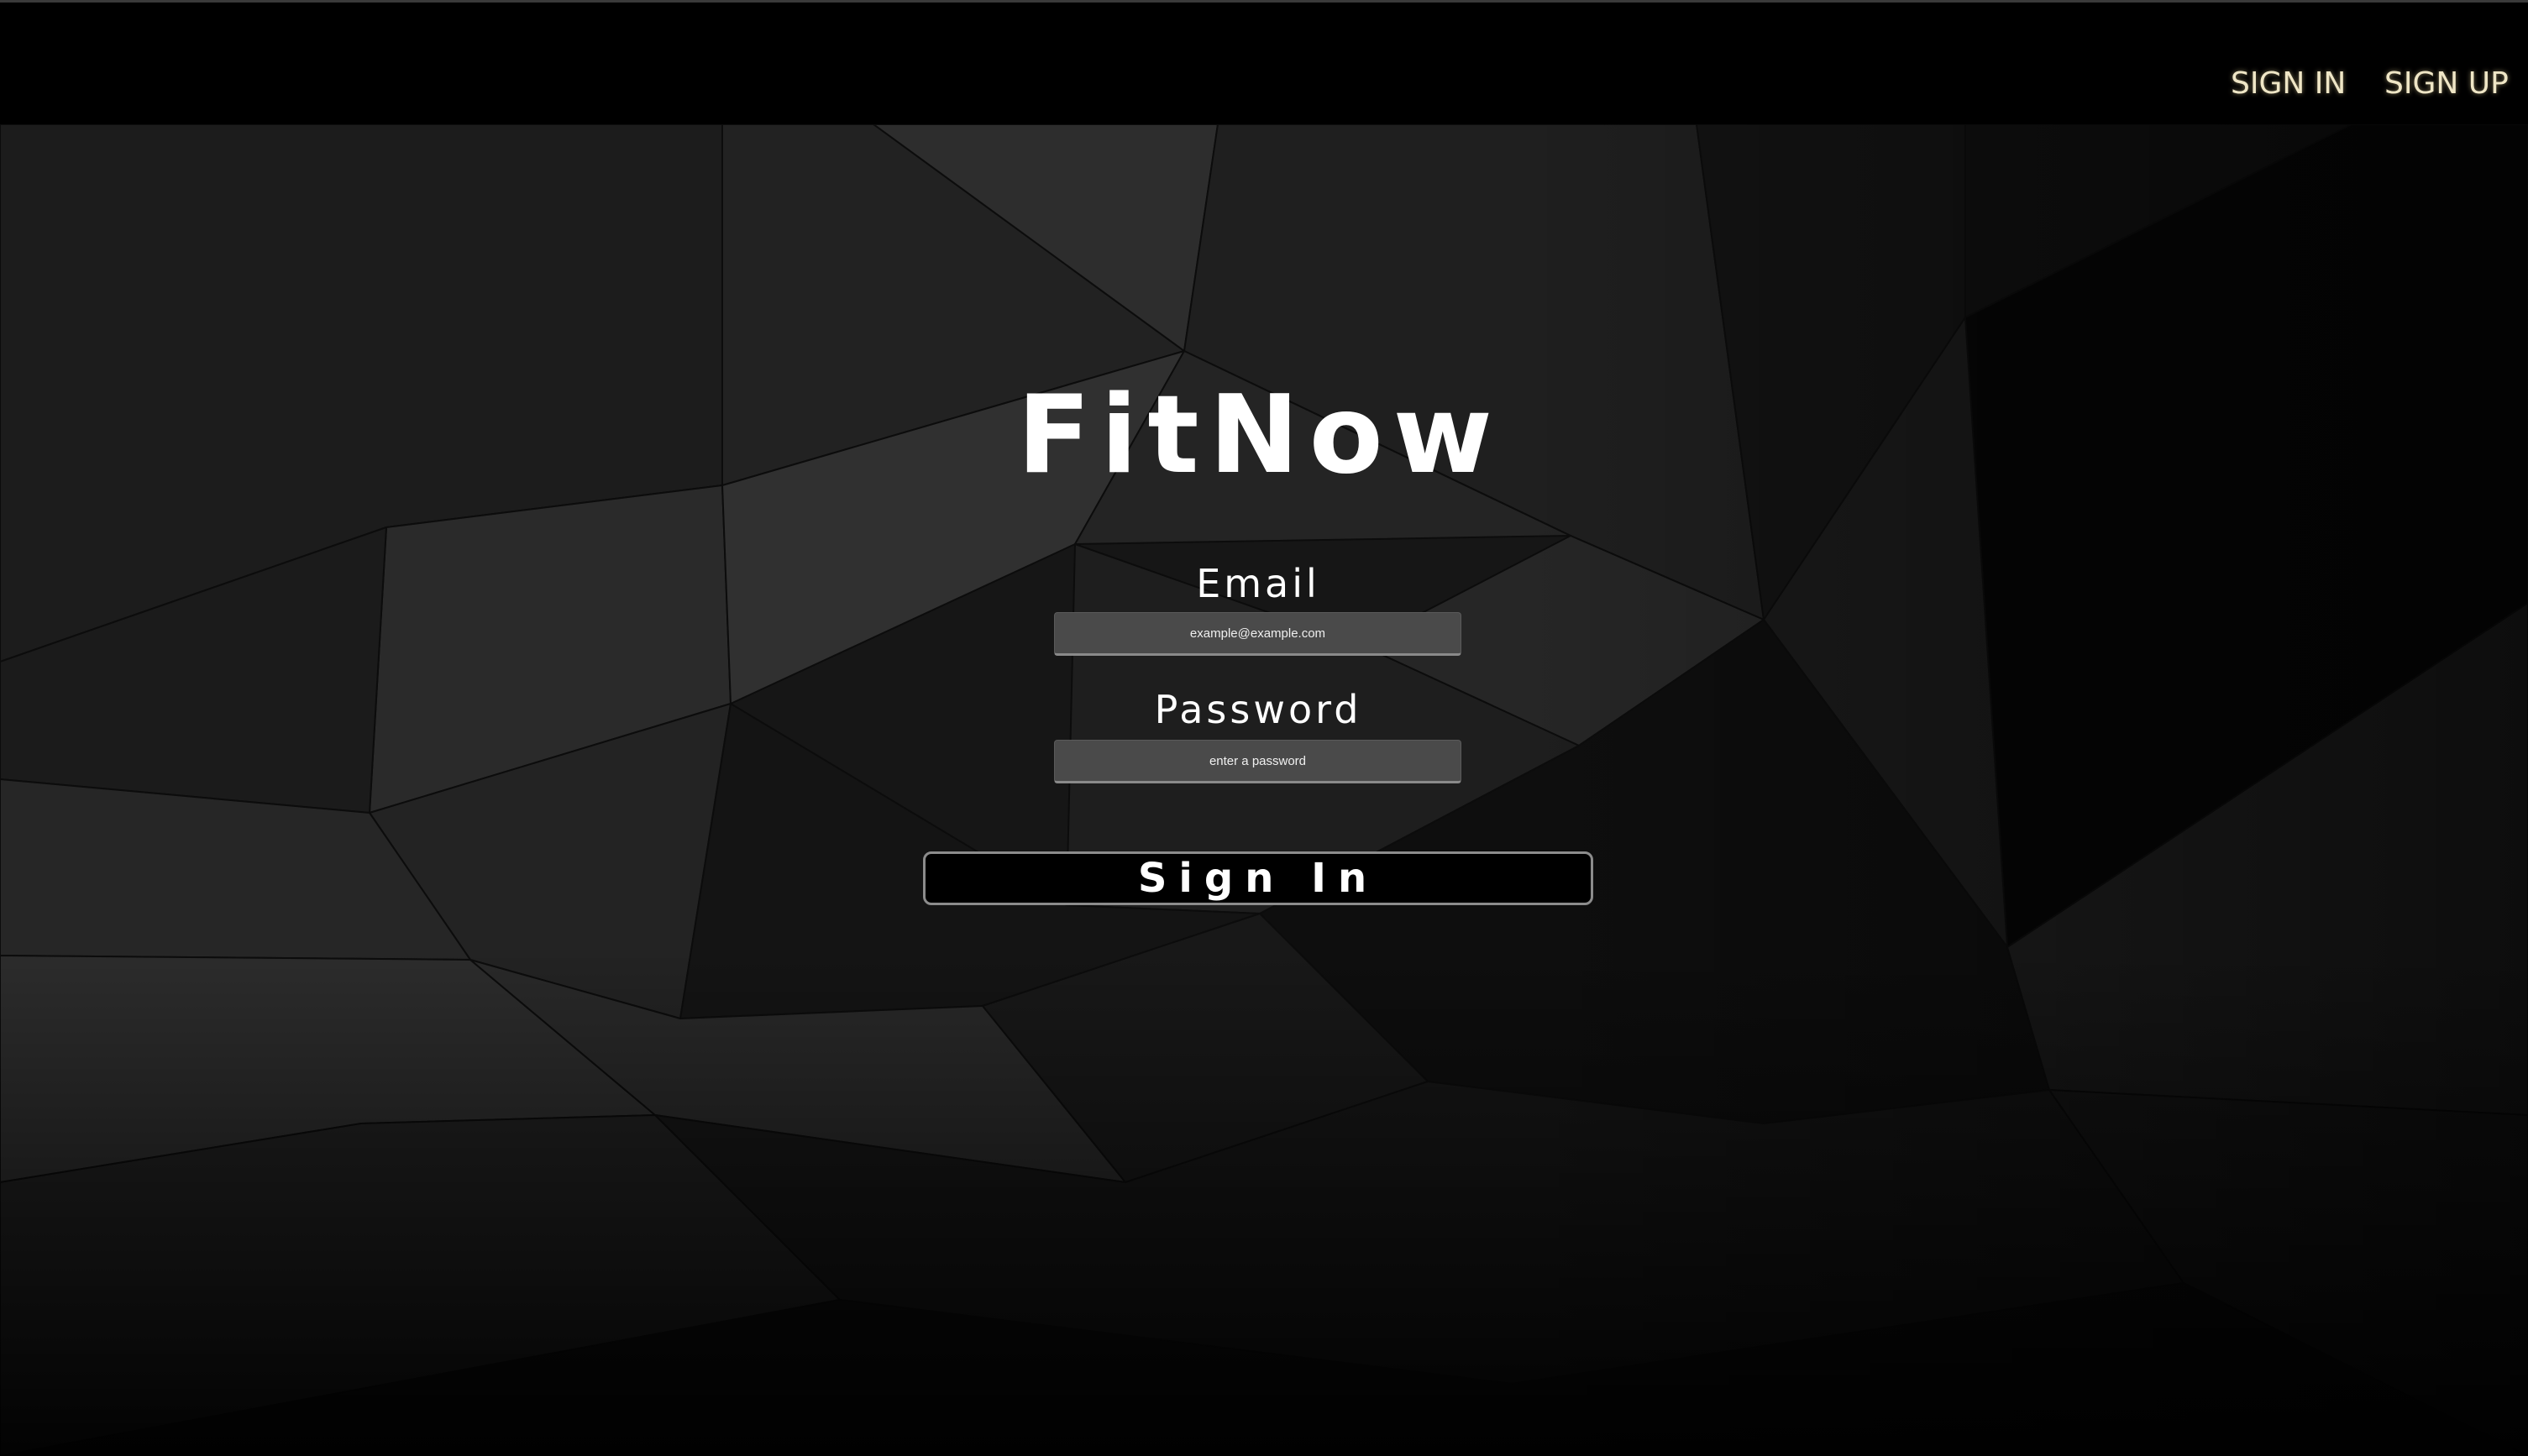  Describe the element at coordinates (1264, 63) in the screenshot. I see `top-navbar: SIGN IN SIGN UP` at that location.